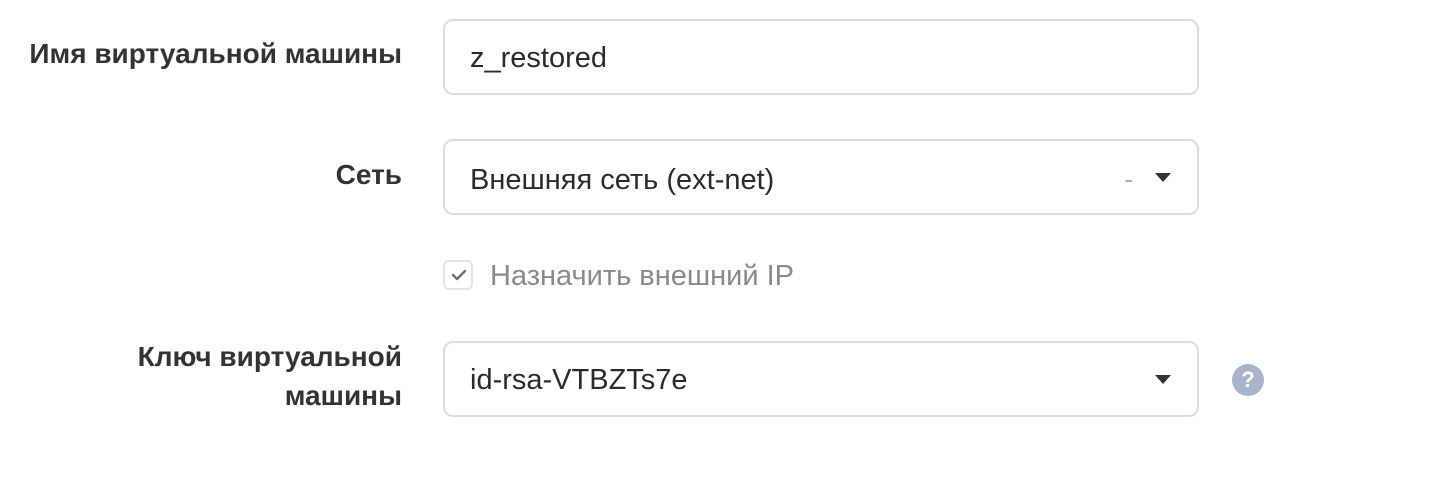 The width and height of the screenshot is (1442, 502). Describe the element at coordinates (821, 379) in the screenshot. I see `vm-key-select: id-rsa-VTBZTs7e` at that location.